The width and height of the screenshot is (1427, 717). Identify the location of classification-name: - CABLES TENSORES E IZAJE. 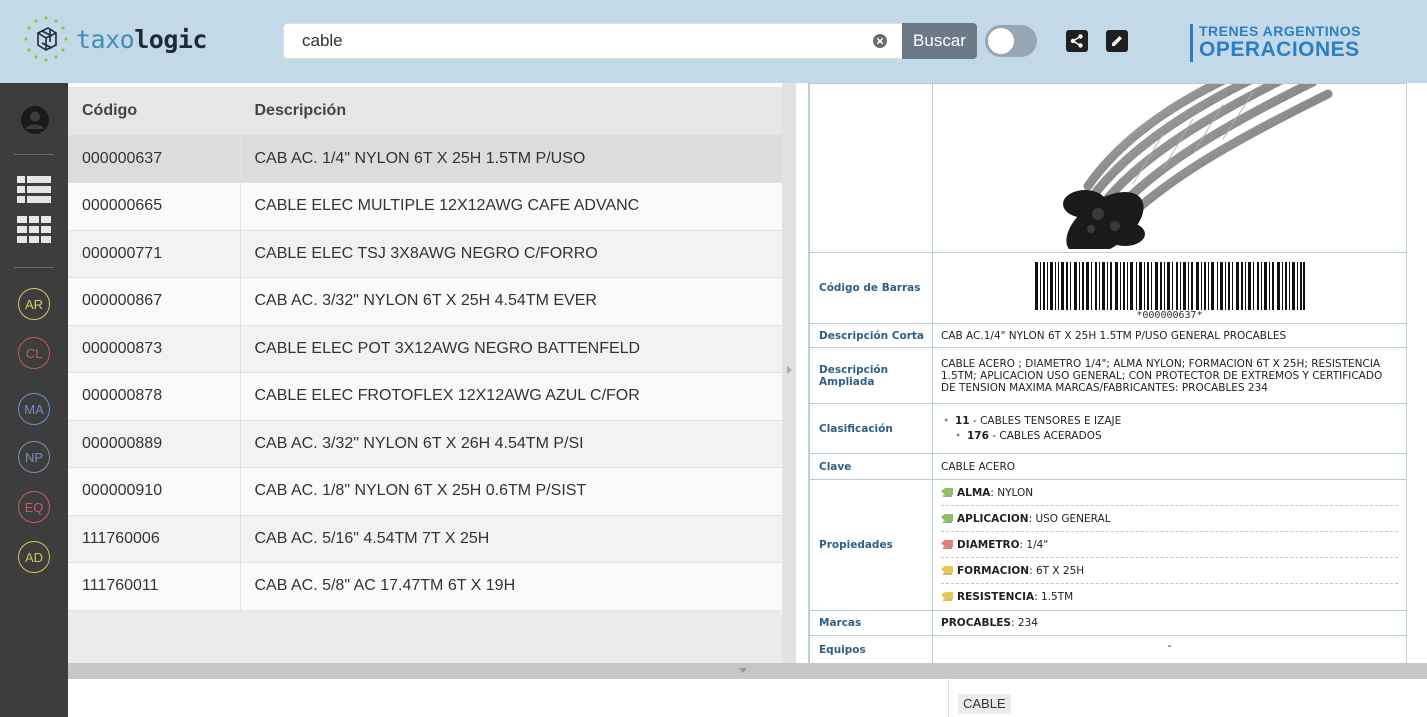
(1045, 420).